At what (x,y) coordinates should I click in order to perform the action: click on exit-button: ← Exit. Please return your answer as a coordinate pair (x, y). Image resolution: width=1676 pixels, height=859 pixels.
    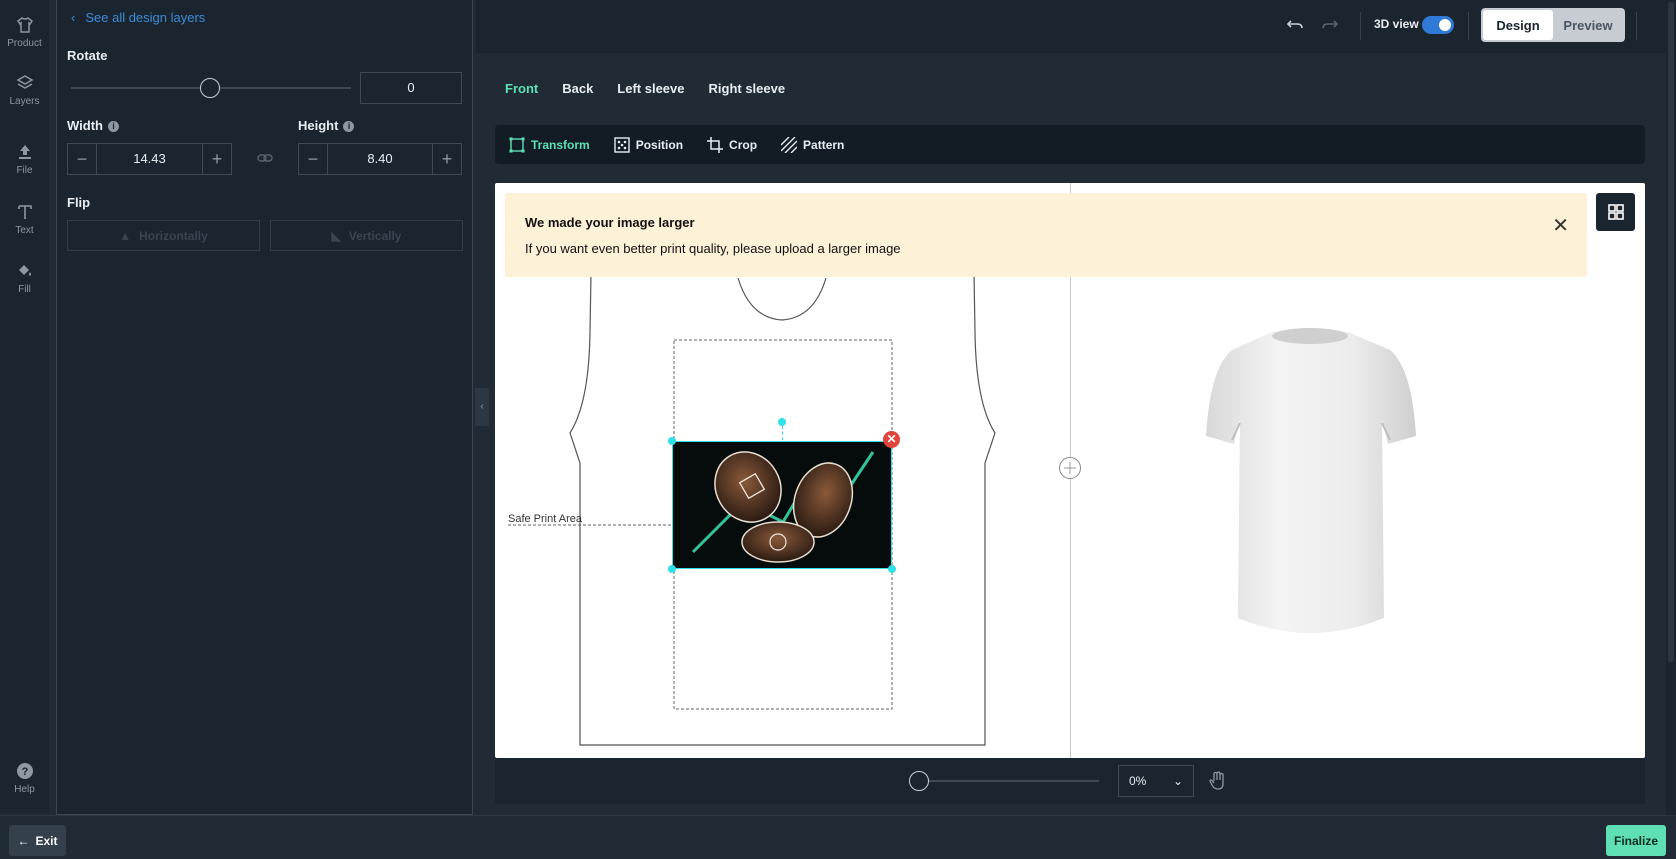
    Looking at the image, I should click on (37, 840).